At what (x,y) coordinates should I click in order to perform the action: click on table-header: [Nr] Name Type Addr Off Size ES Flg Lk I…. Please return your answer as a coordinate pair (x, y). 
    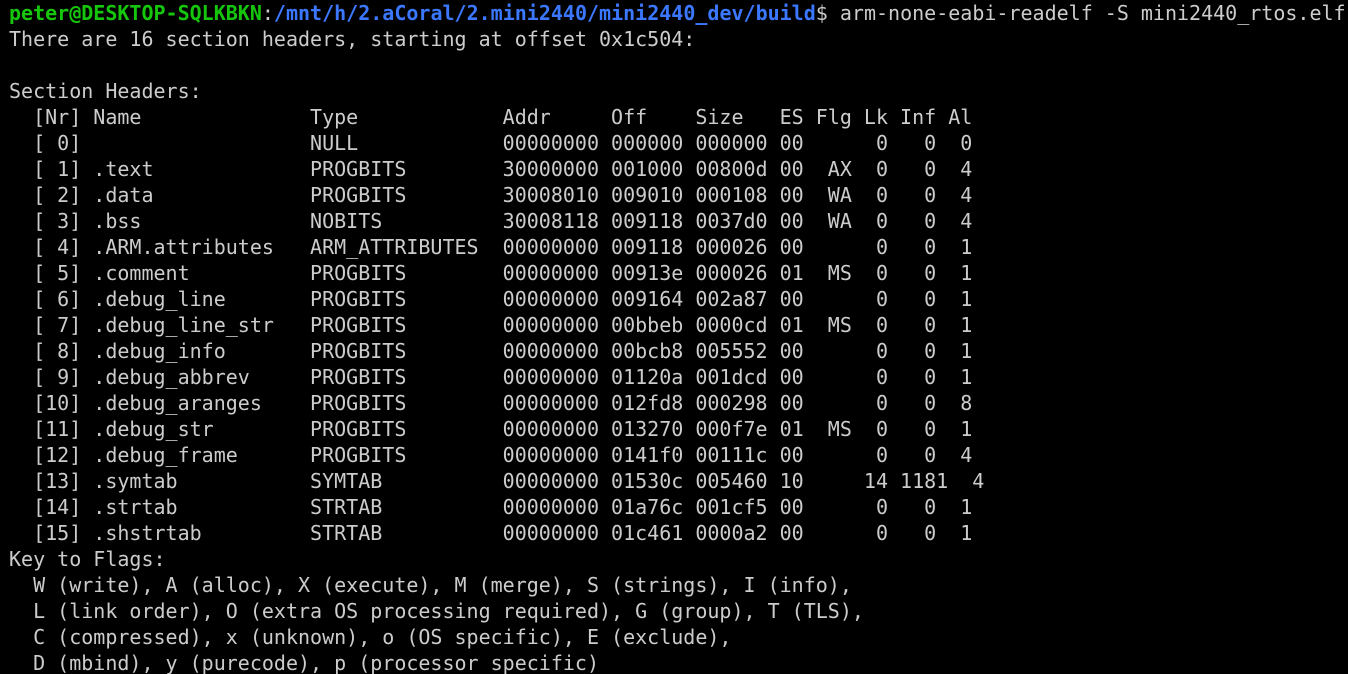
    Looking at the image, I should click on (491, 117).